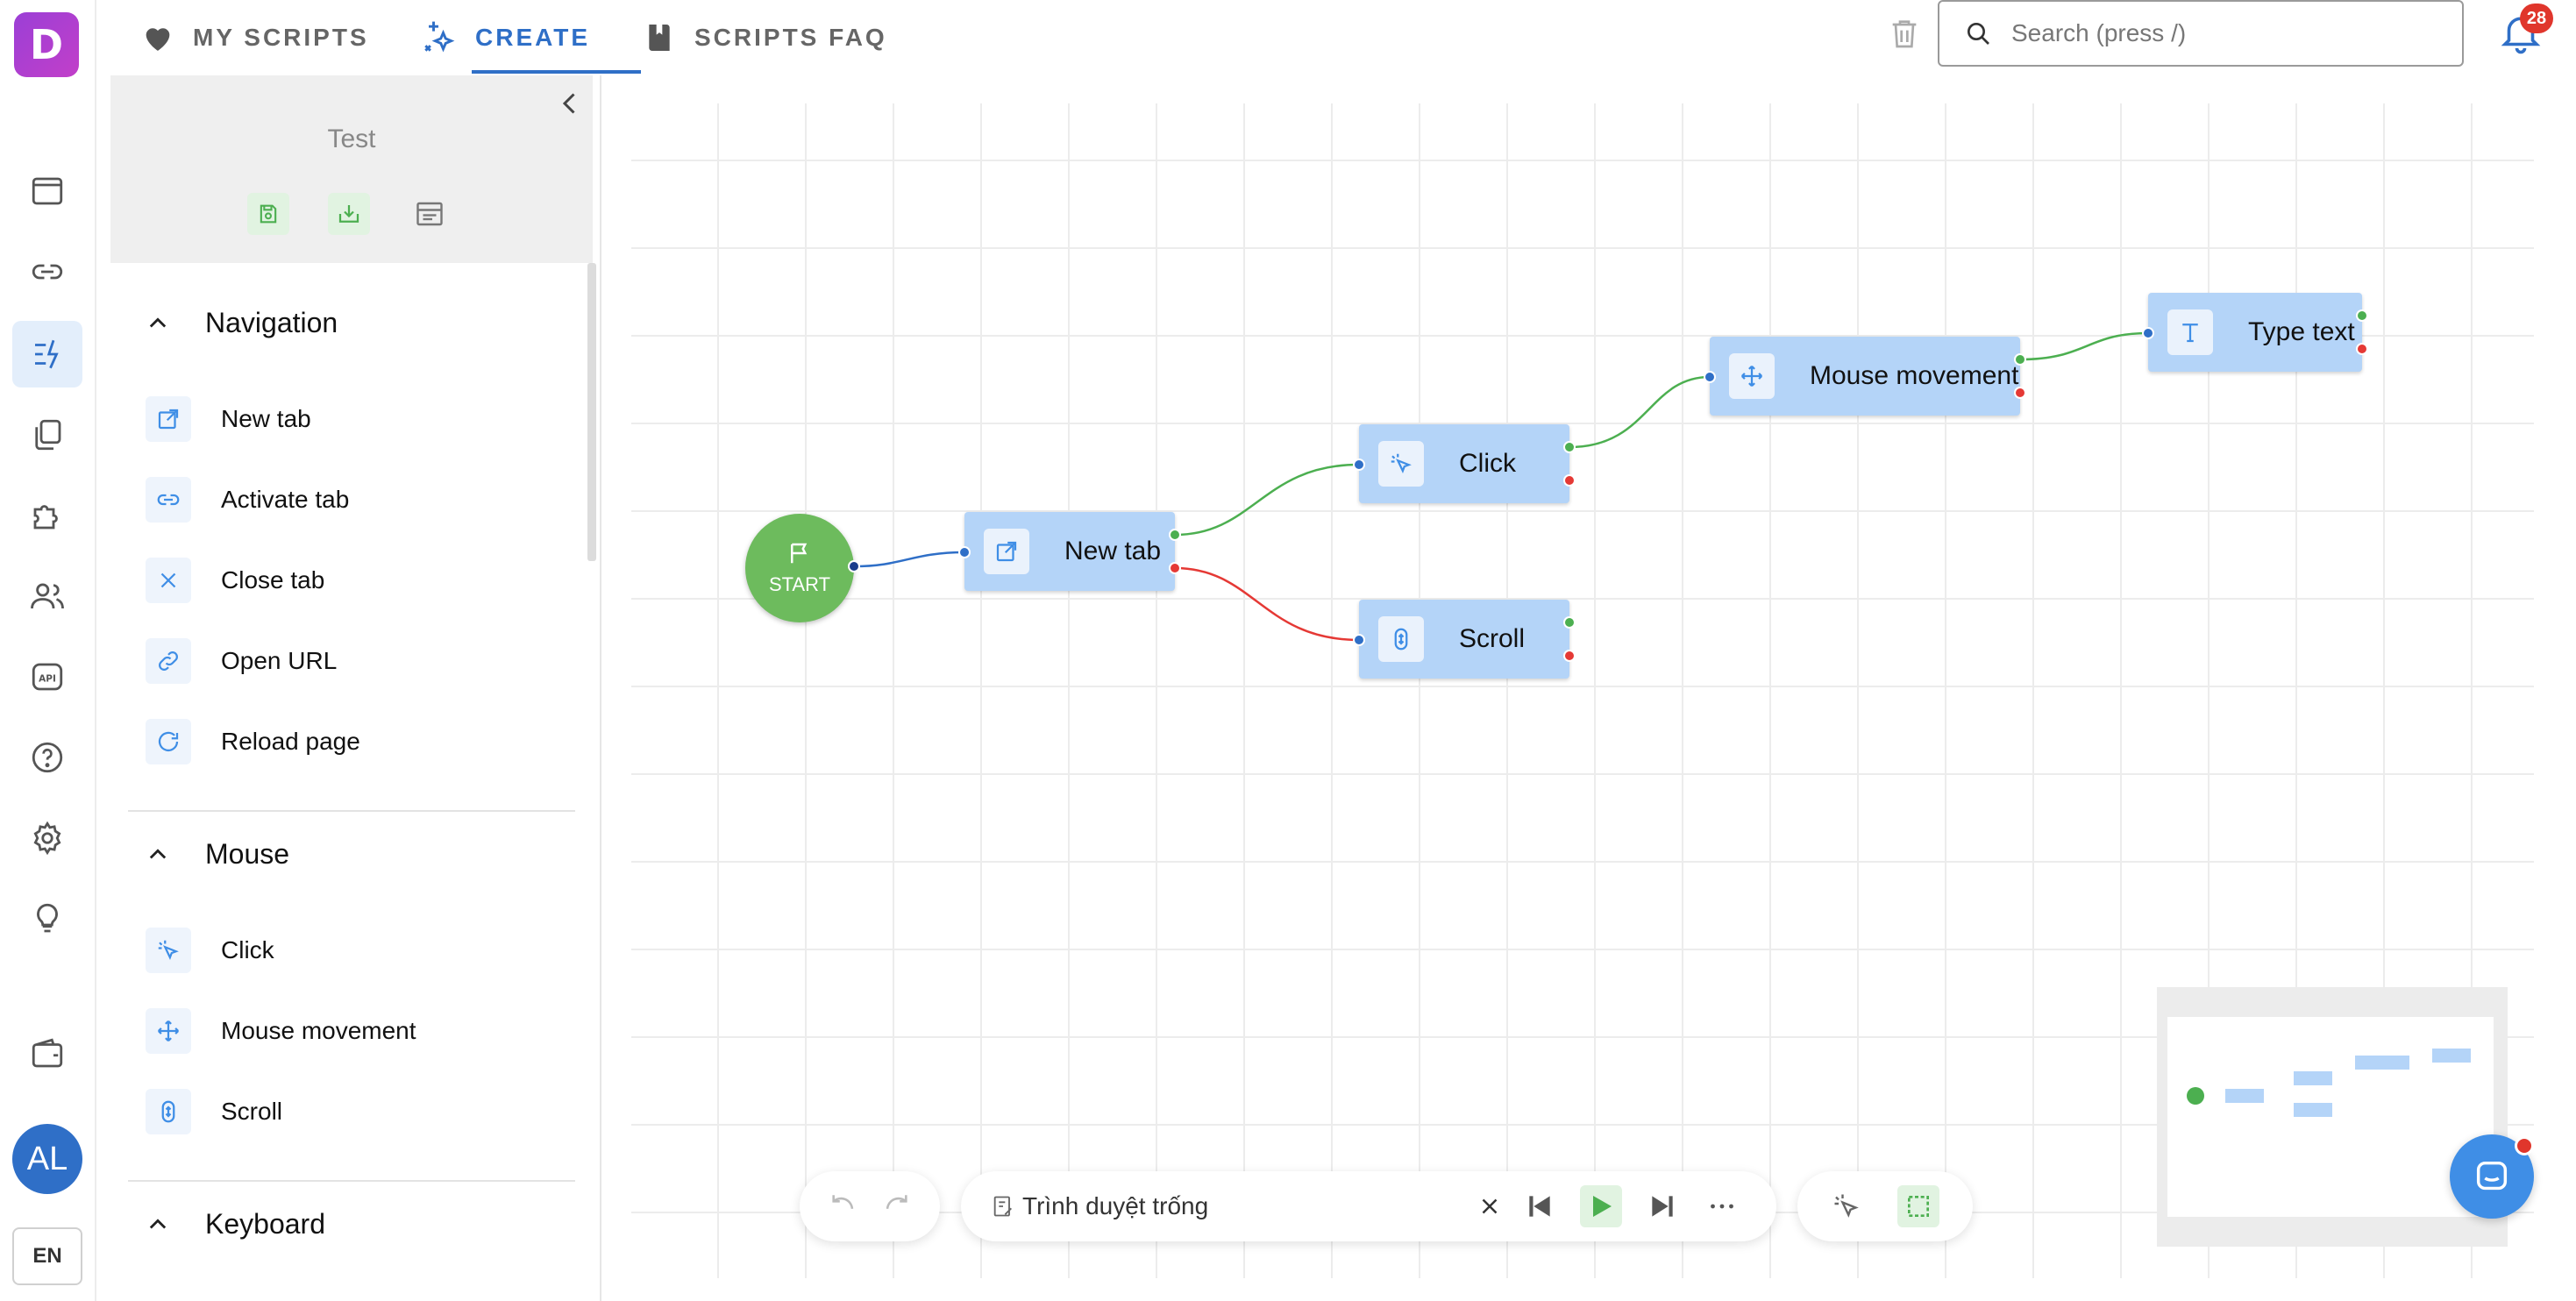 This screenshot has width=2576, height=1301. I want to click on text-t-icon, so click(2190, 333).